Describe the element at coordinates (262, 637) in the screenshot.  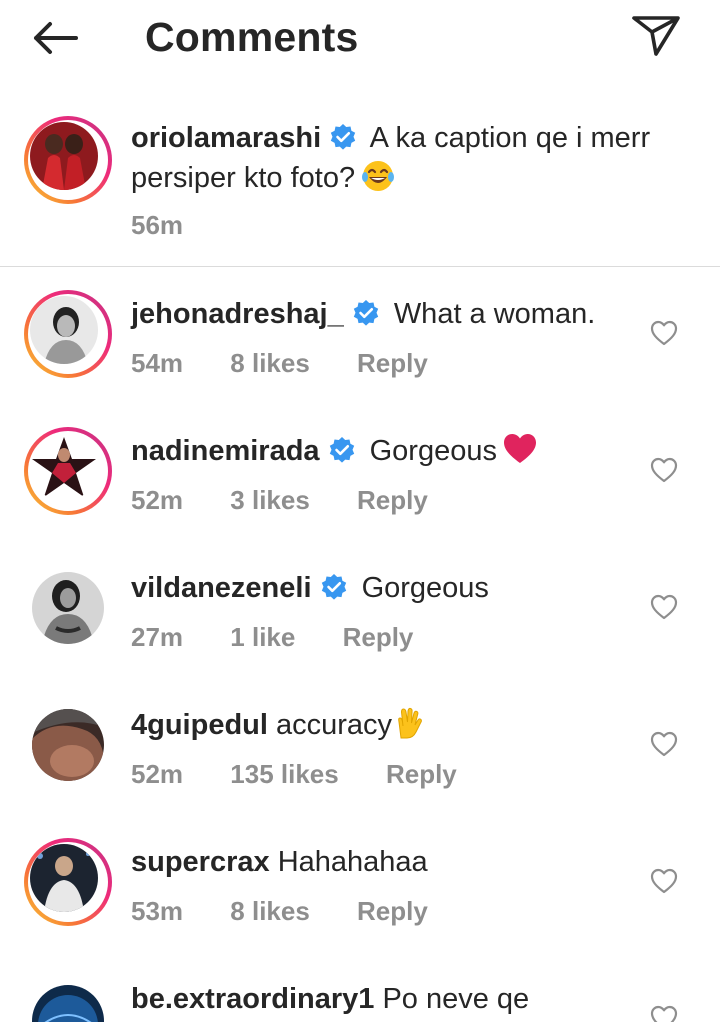
I see `likes-count: 1 like` at that location.